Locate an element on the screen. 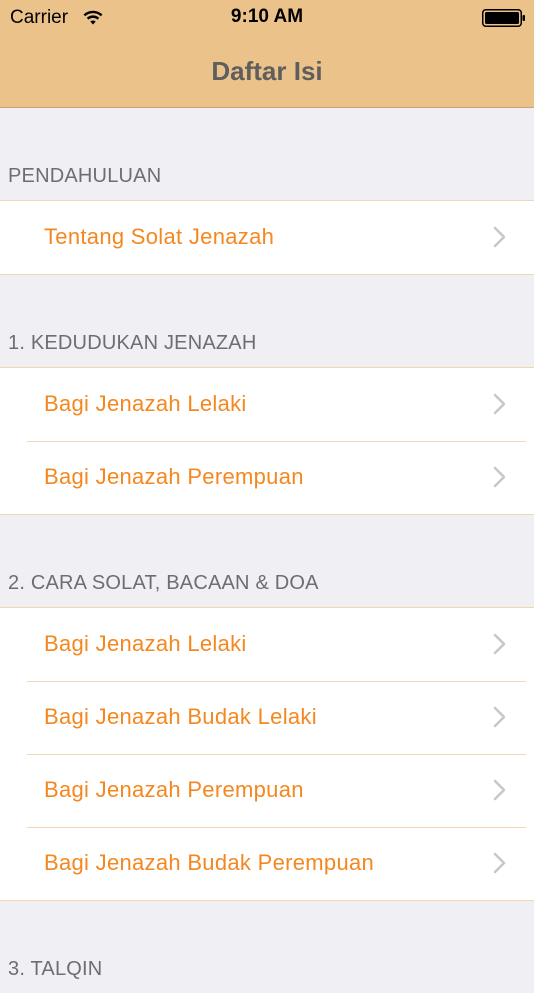 Image resolution: width=534 pixels, height=993 pixels. list-item: Bagi Jenazah Budak Lelaki is located at coordinates (267, 717).